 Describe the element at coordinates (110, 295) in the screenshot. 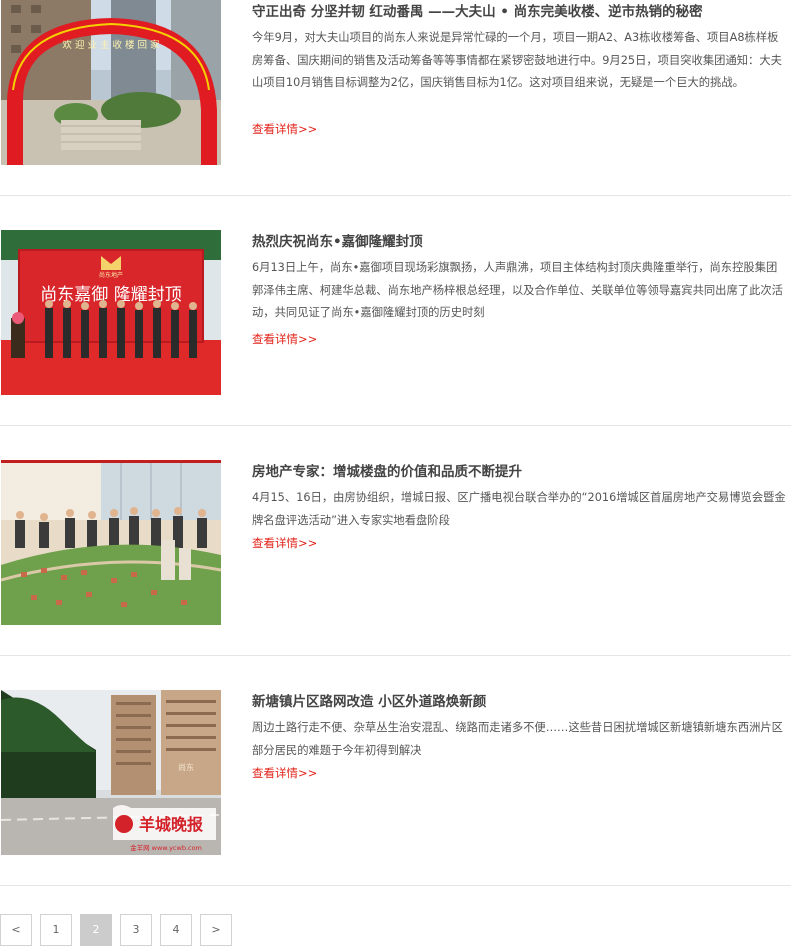

I see `ceremony-banner-text: 尚东嘉御 隆耀封顶` at that location.